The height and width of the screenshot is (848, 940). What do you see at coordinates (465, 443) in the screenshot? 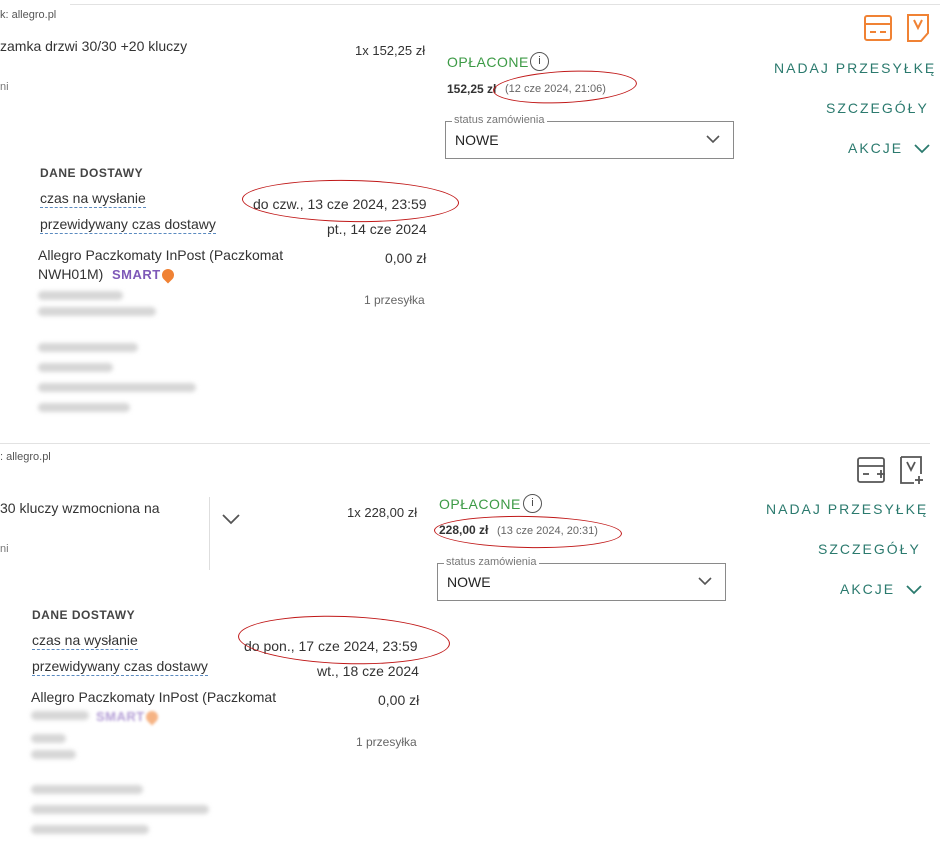
I see `order-divider` at bounding box center [465, 443].